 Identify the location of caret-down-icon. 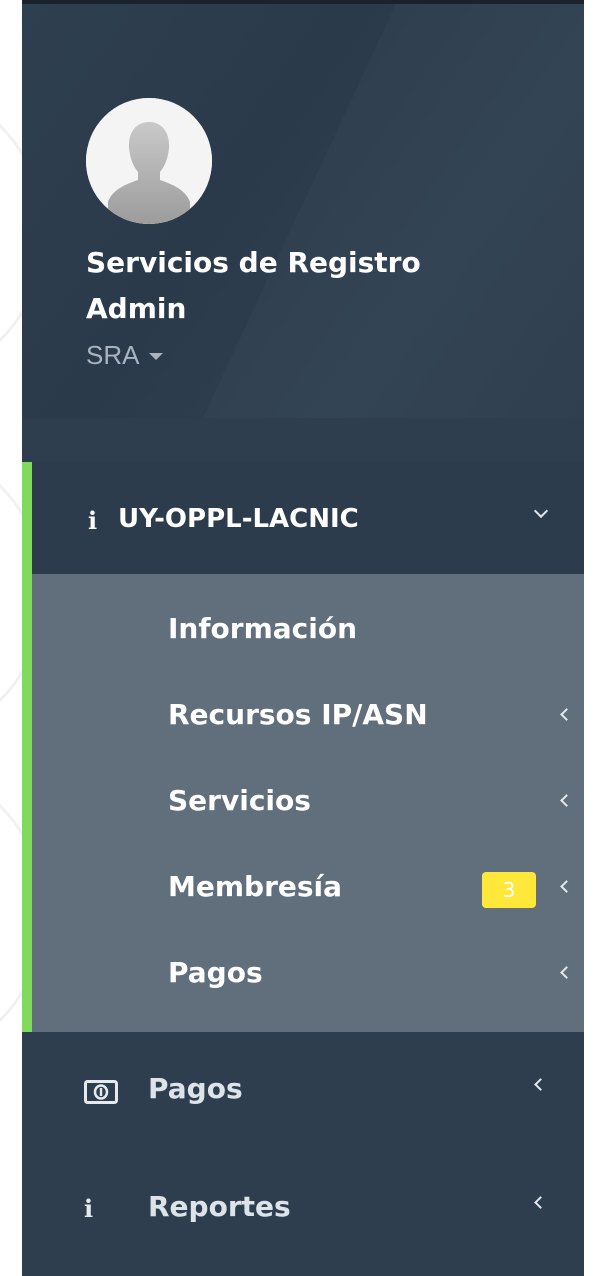
(156, 356).